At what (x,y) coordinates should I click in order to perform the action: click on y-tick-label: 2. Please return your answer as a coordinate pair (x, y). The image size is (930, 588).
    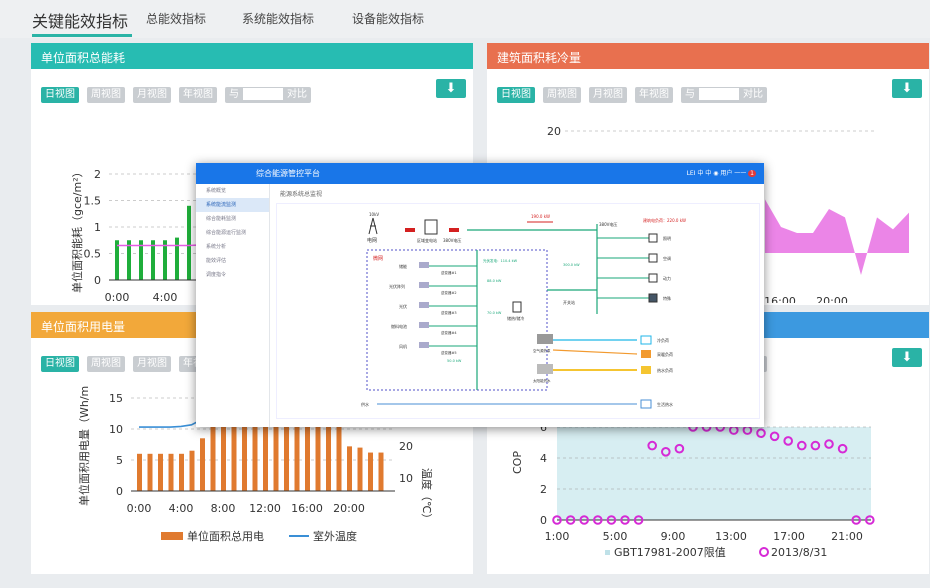
    Looking at the image, I should click on (97, 174).